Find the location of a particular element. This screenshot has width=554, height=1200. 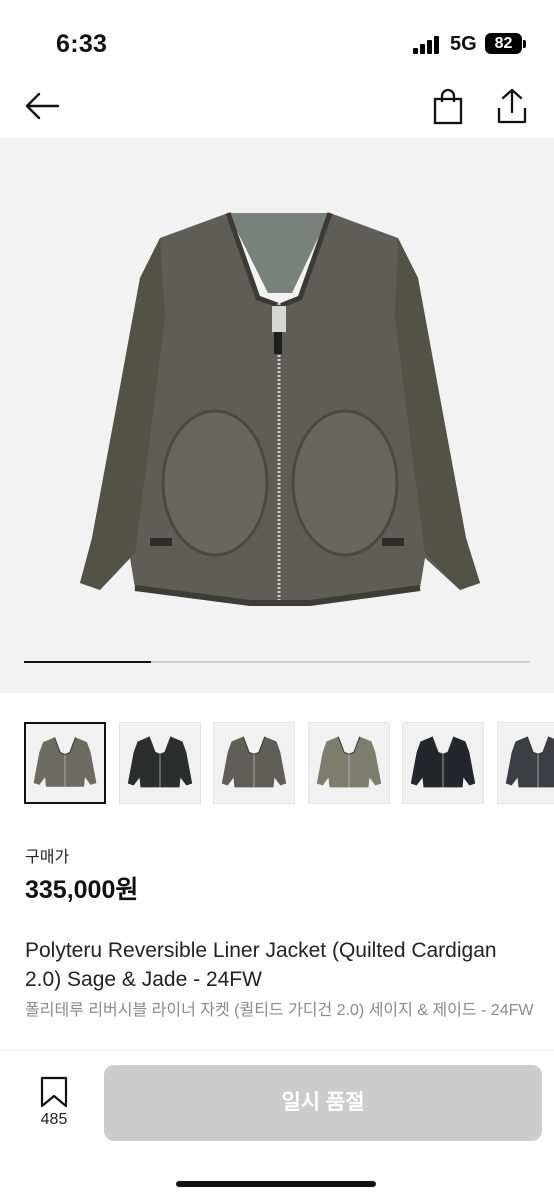

bookmark-icon is located at coordinates (54, 1092).